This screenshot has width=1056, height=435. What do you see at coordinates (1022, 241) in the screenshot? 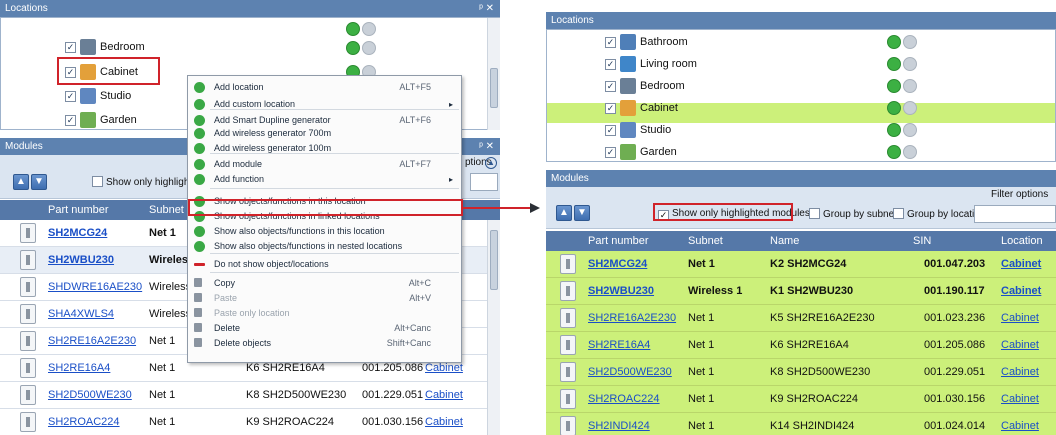
I see `col-location: Location` at bounding box center [1022, 241].